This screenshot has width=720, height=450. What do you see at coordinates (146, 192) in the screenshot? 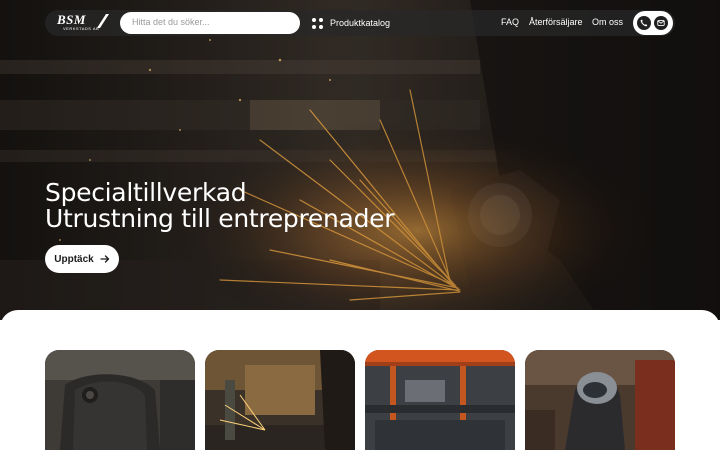
I see `hero-headline-line1: Specialtillverkad` at bounding box center [146, 192].